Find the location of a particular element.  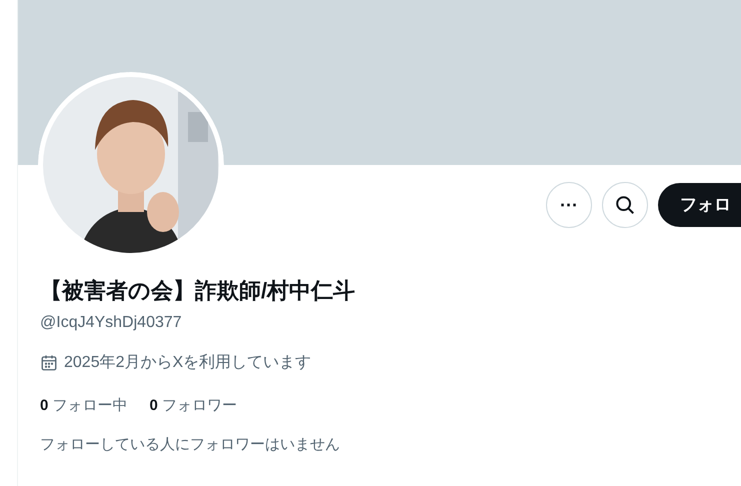

calendar-icon is located at coordinates (49, 363).